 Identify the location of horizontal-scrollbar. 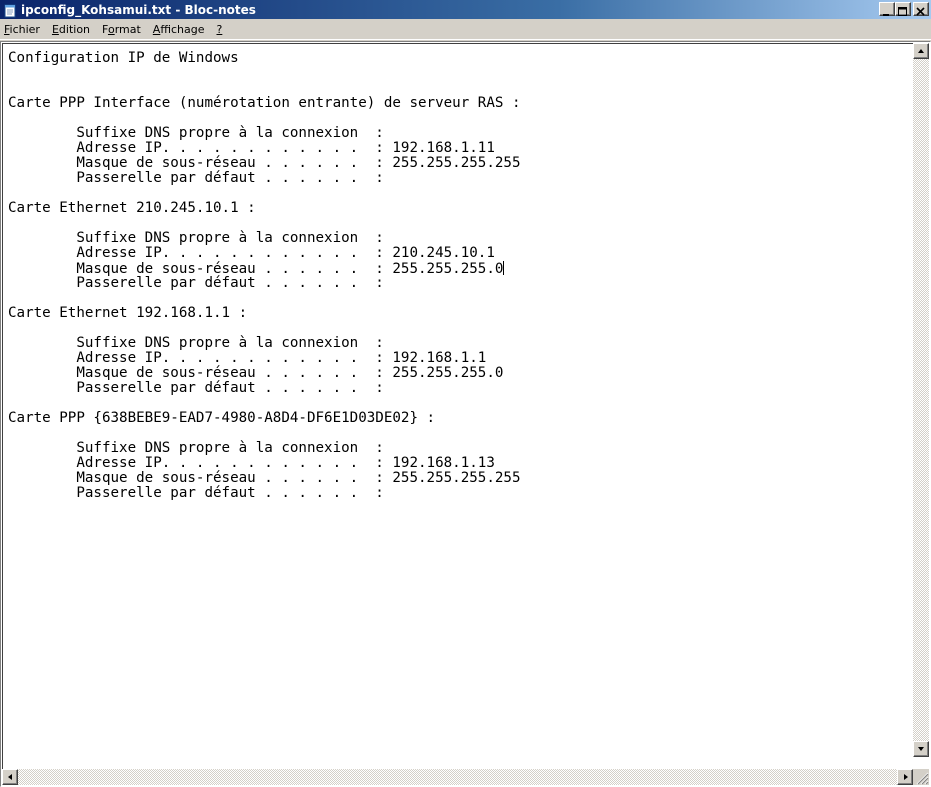
(457, 777).